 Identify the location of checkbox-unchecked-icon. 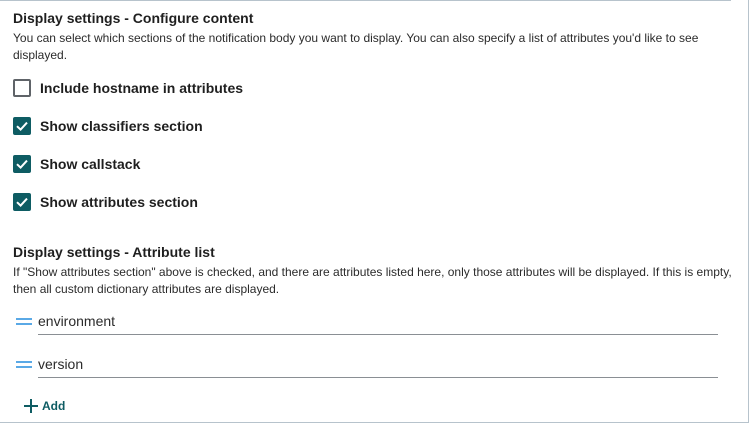
(22, 88).